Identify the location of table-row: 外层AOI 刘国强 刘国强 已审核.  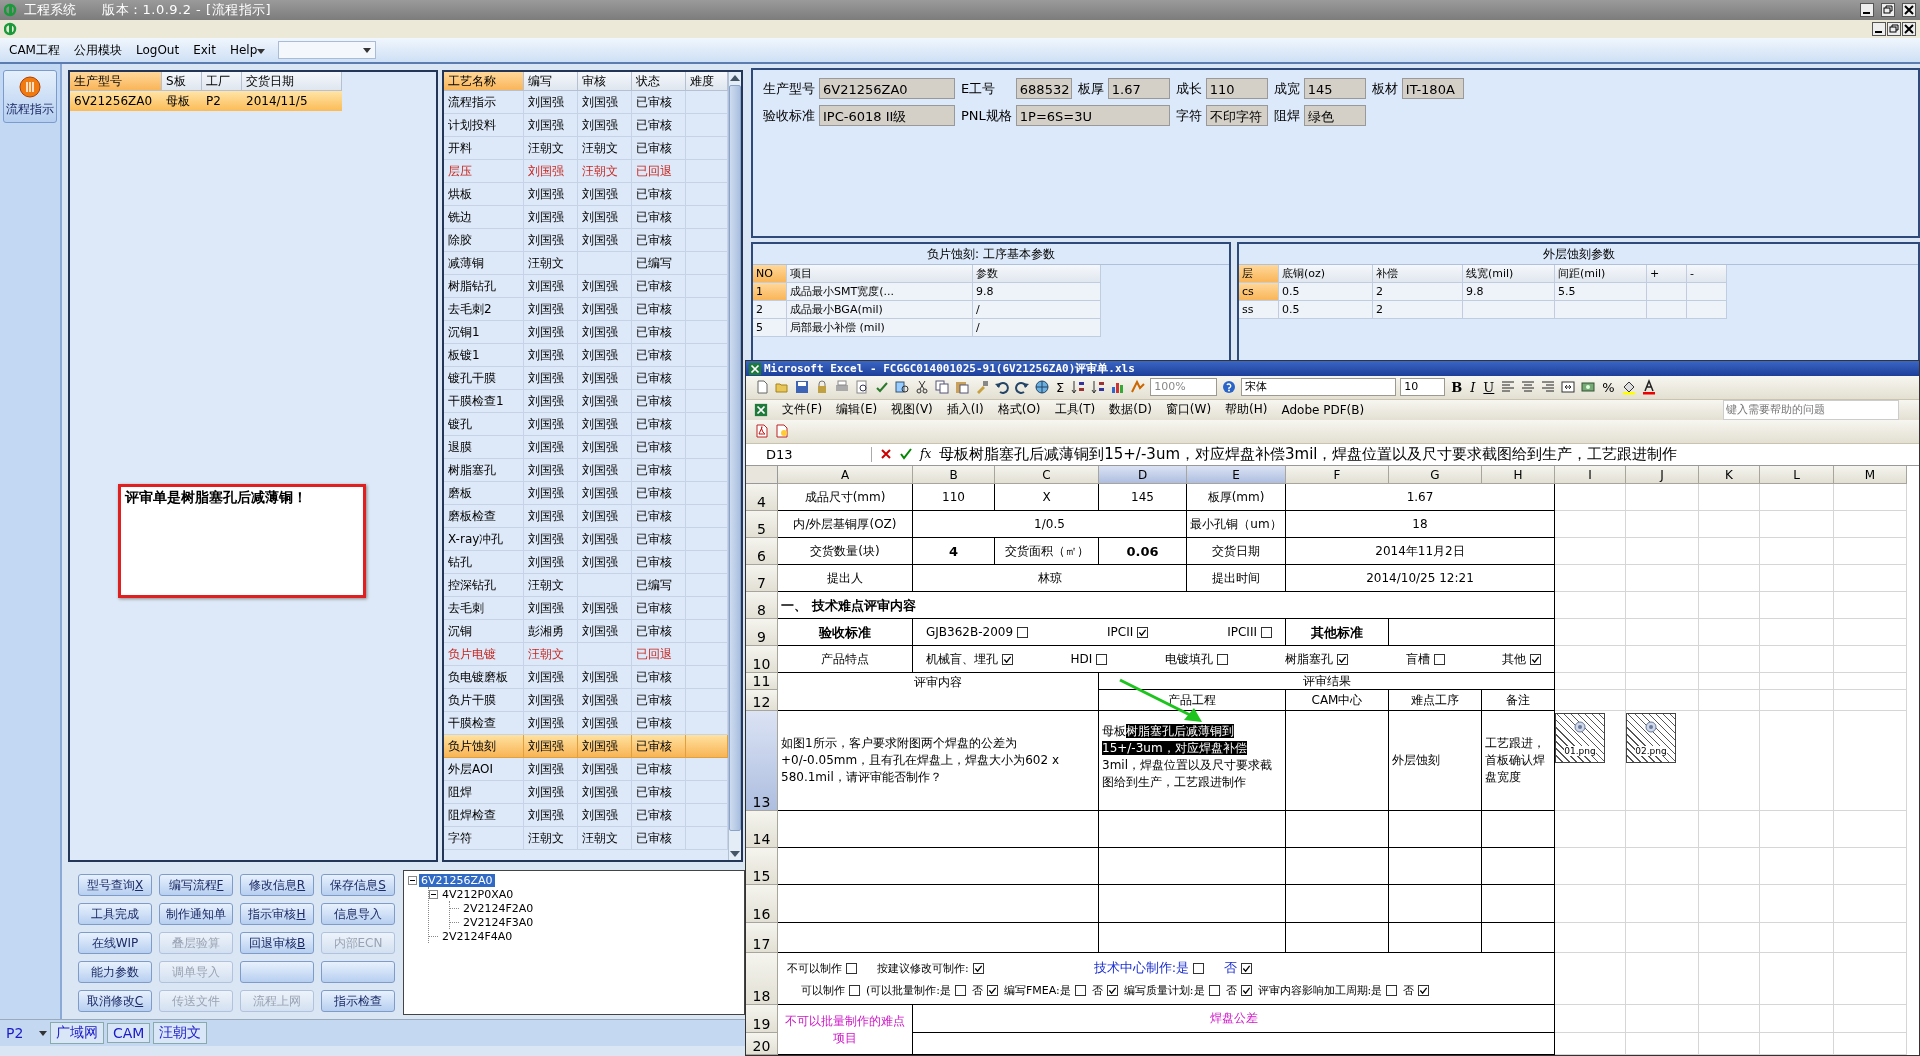
(586, 769).